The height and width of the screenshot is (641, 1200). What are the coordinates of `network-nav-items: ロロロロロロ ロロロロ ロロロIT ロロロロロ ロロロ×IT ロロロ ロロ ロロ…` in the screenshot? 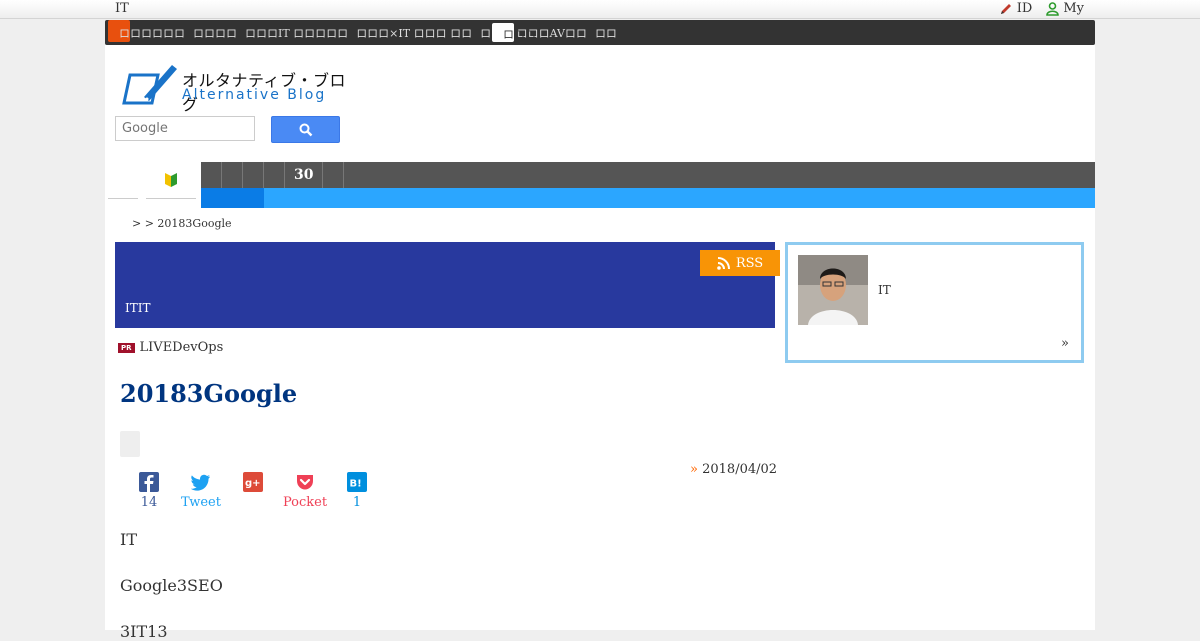 It's located at (368, 32).